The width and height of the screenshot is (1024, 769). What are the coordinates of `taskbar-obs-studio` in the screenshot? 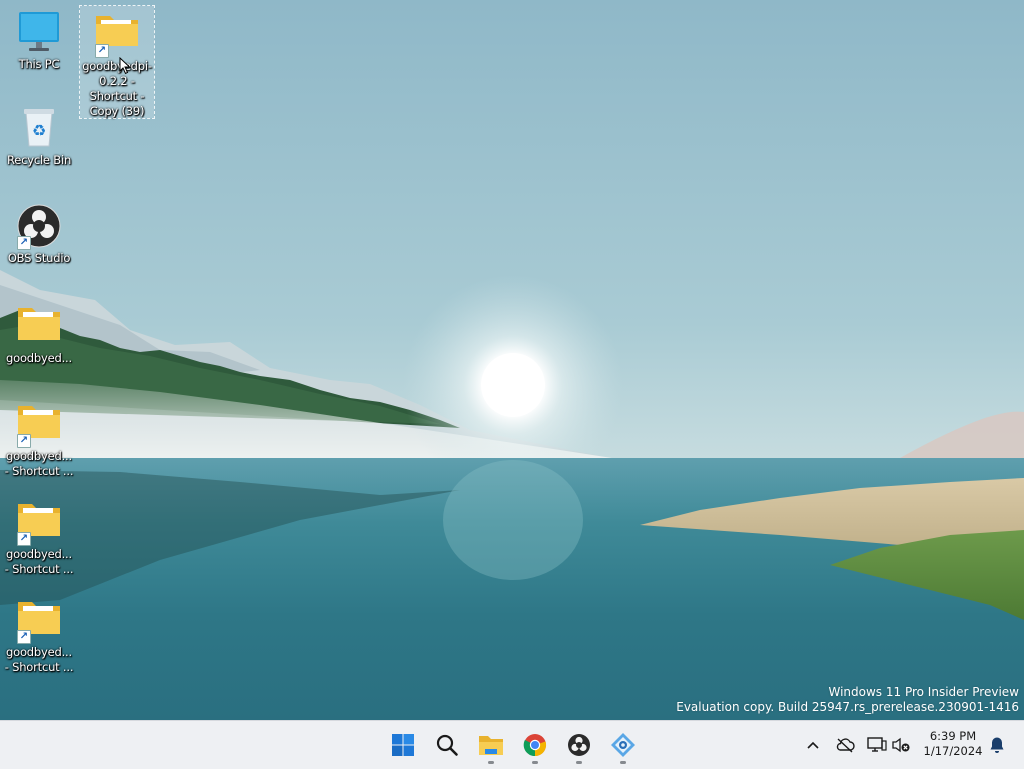 It's located at (579, 745).